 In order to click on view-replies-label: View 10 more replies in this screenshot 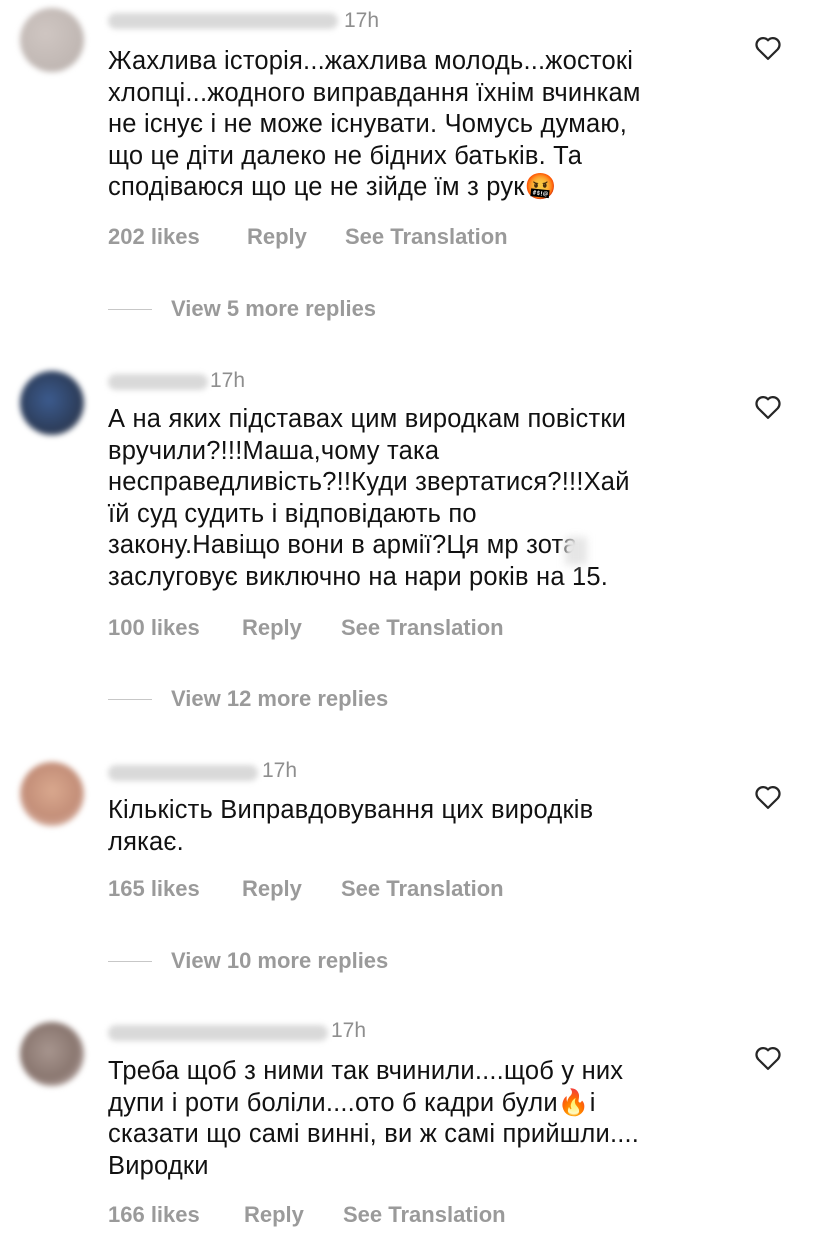, I will do `click(279, 961)`.